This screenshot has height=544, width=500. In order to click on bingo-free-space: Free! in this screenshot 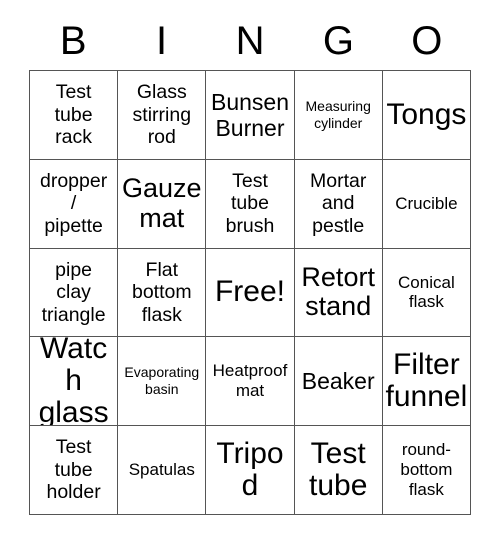, I will do `click(250, 293)`.